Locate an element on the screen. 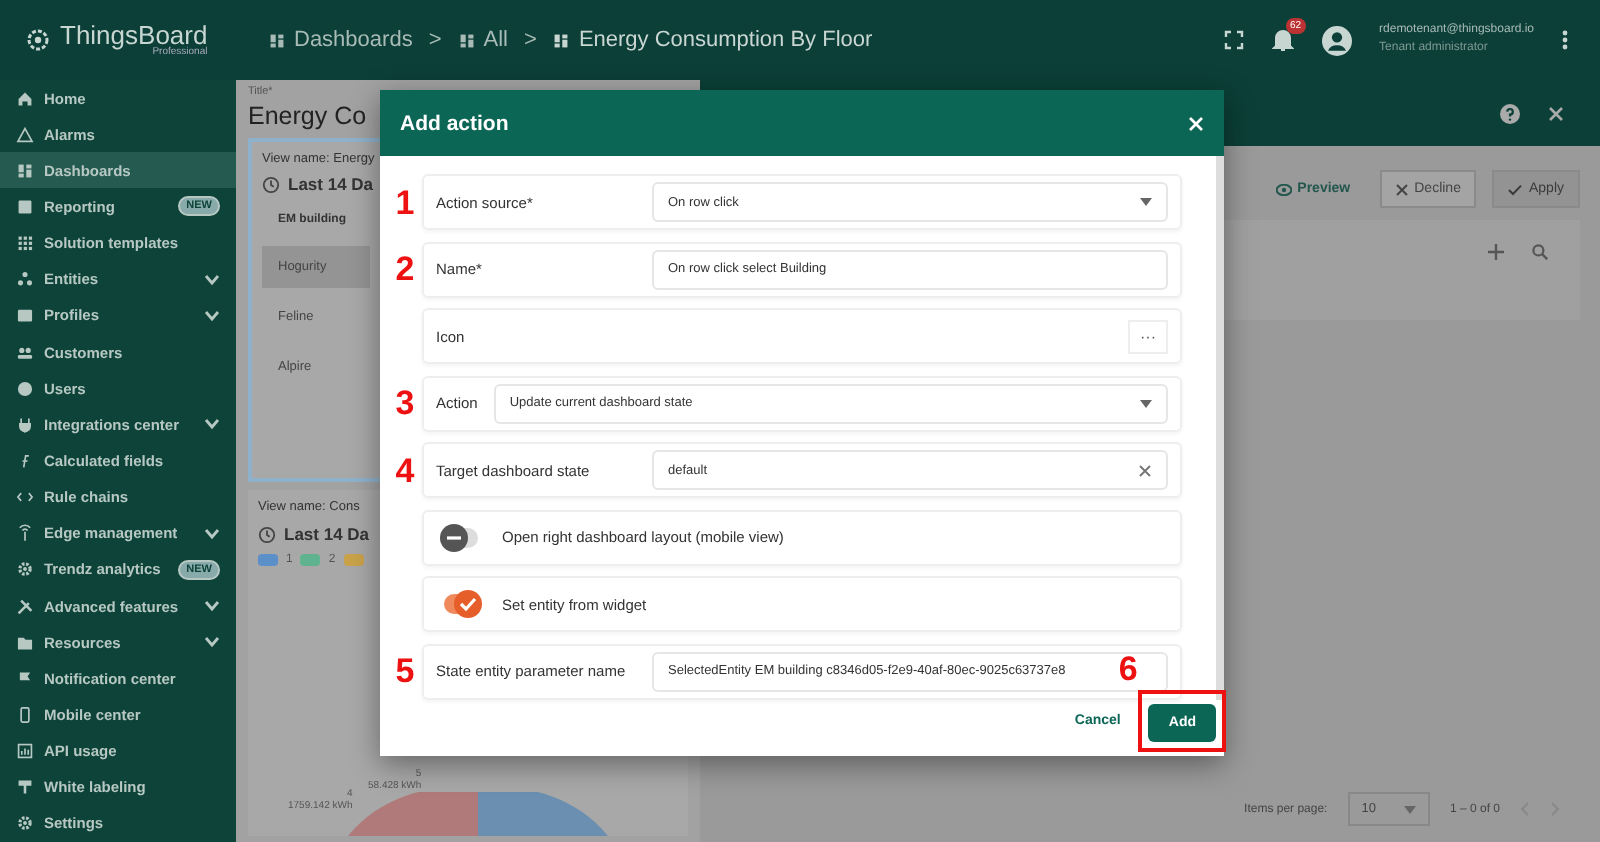  hierarchy-icon is located at coordinates (25, 279).